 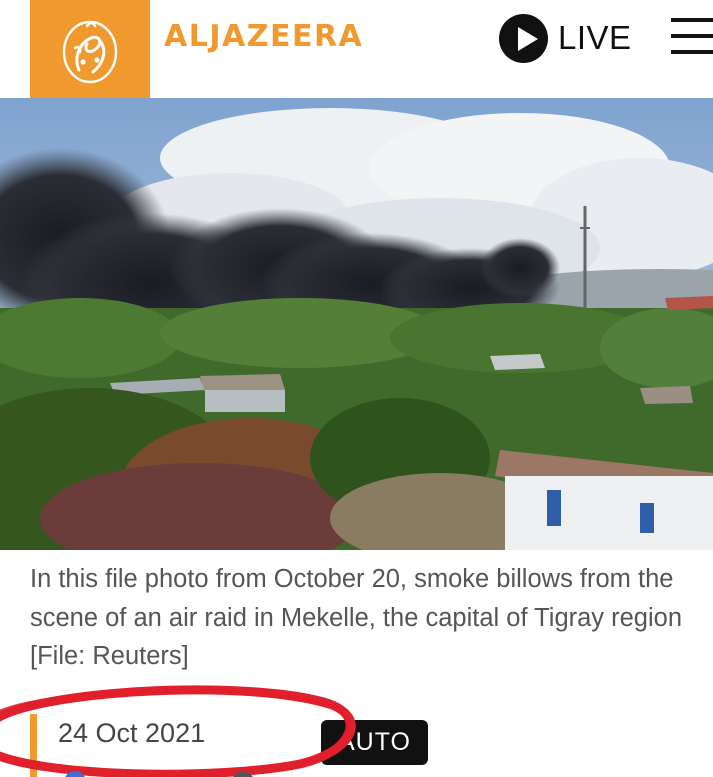 I want to click on hamburger-menu-icon, so click(x=692, y=37).